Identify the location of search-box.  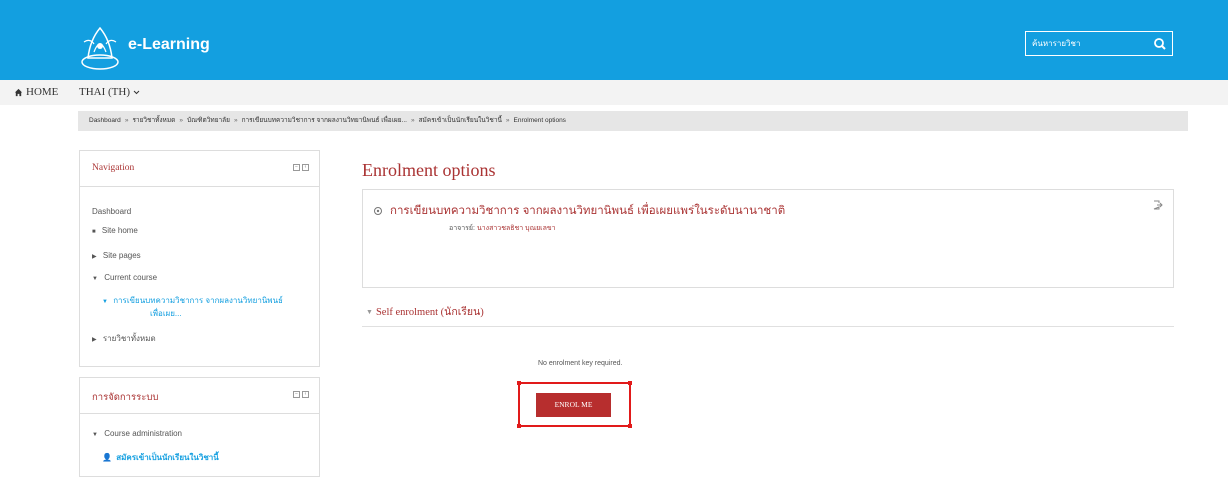
(1099, 43).